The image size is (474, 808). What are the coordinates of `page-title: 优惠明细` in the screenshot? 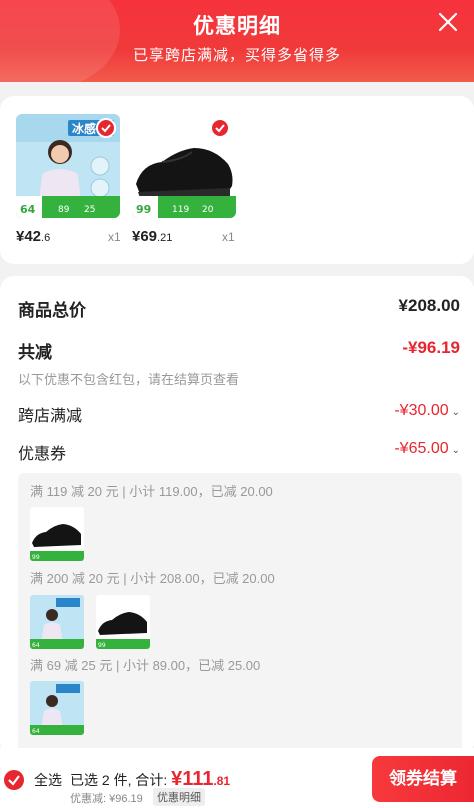 It's located at (237, 26).